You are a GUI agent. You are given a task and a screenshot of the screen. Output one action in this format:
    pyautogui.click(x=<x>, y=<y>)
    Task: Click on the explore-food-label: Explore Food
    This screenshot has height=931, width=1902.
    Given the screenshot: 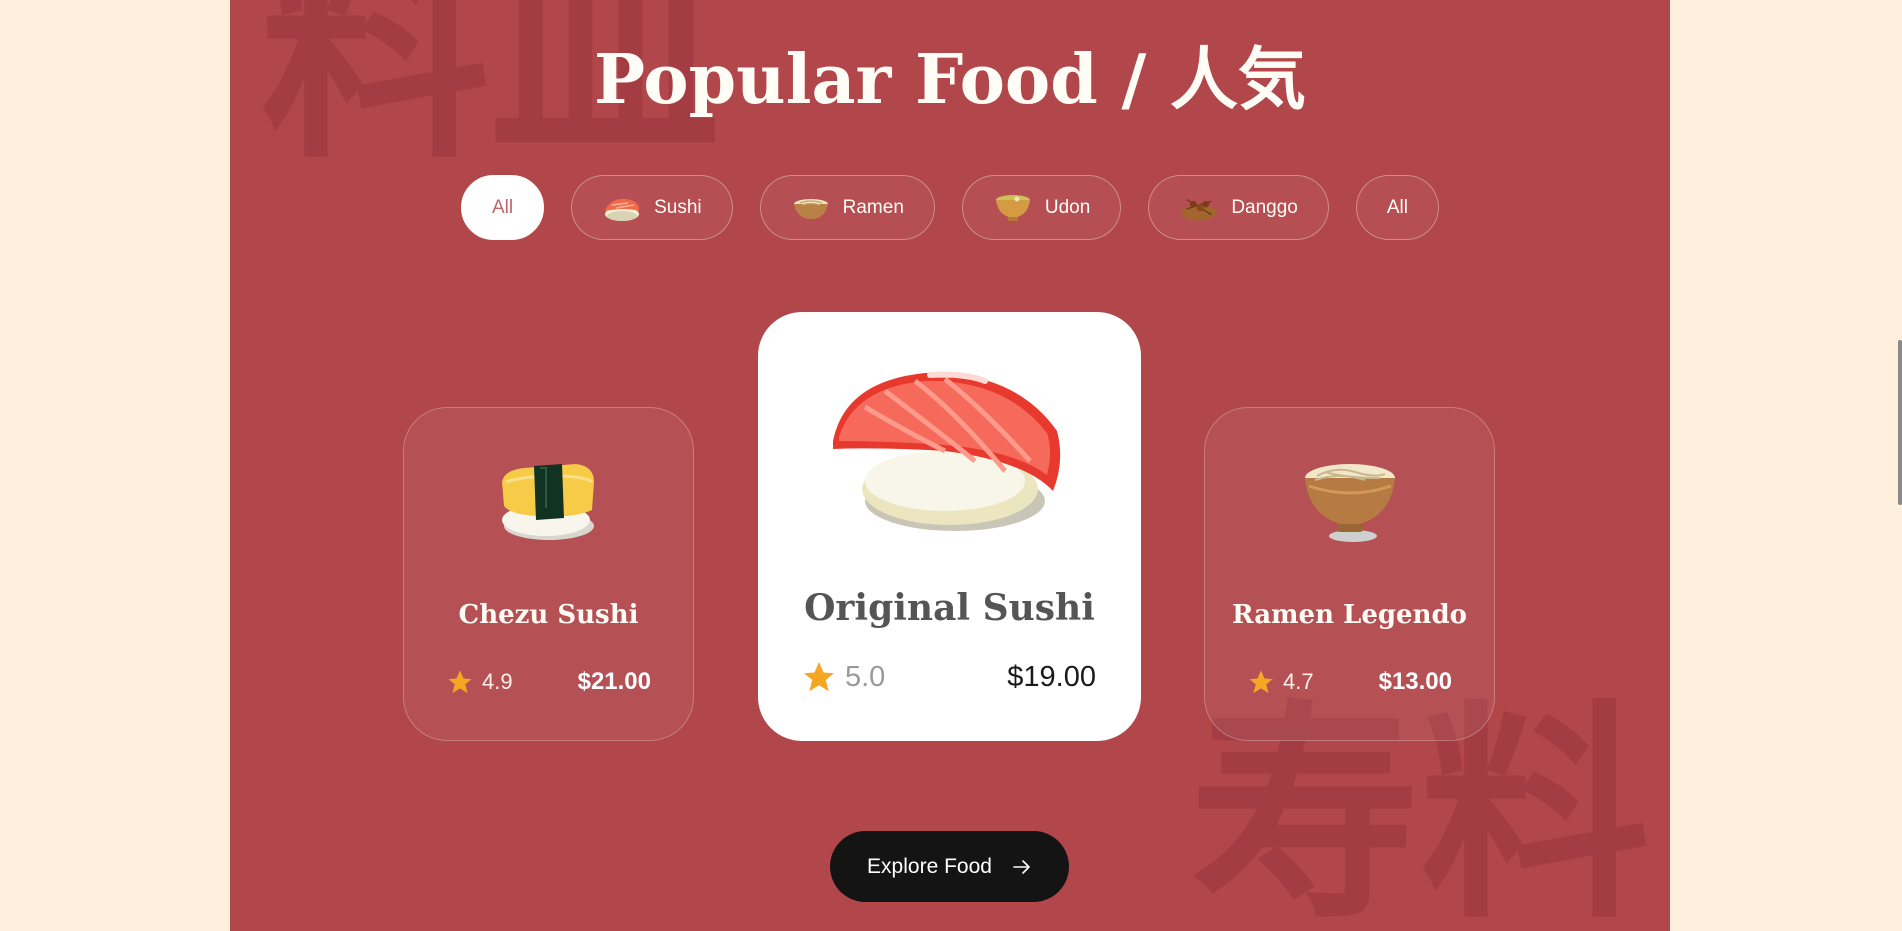 What is the action you would take?
    pyautogui.click(x=929, y=866)
    